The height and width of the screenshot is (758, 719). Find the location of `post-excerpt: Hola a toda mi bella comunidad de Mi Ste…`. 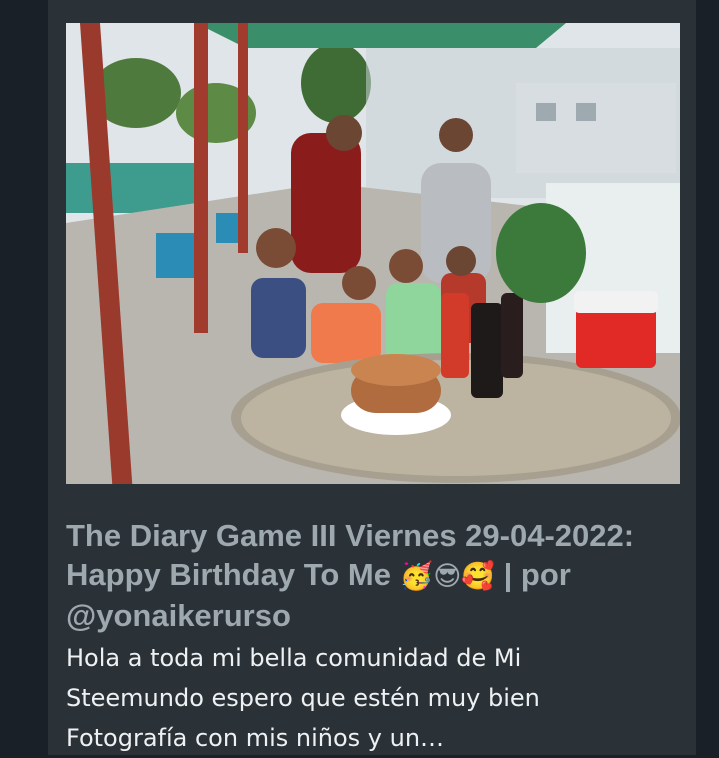

post-excerpt: Hola a toda mi bella comunidad de Mi Ste… is located at coordinates (303, 698).